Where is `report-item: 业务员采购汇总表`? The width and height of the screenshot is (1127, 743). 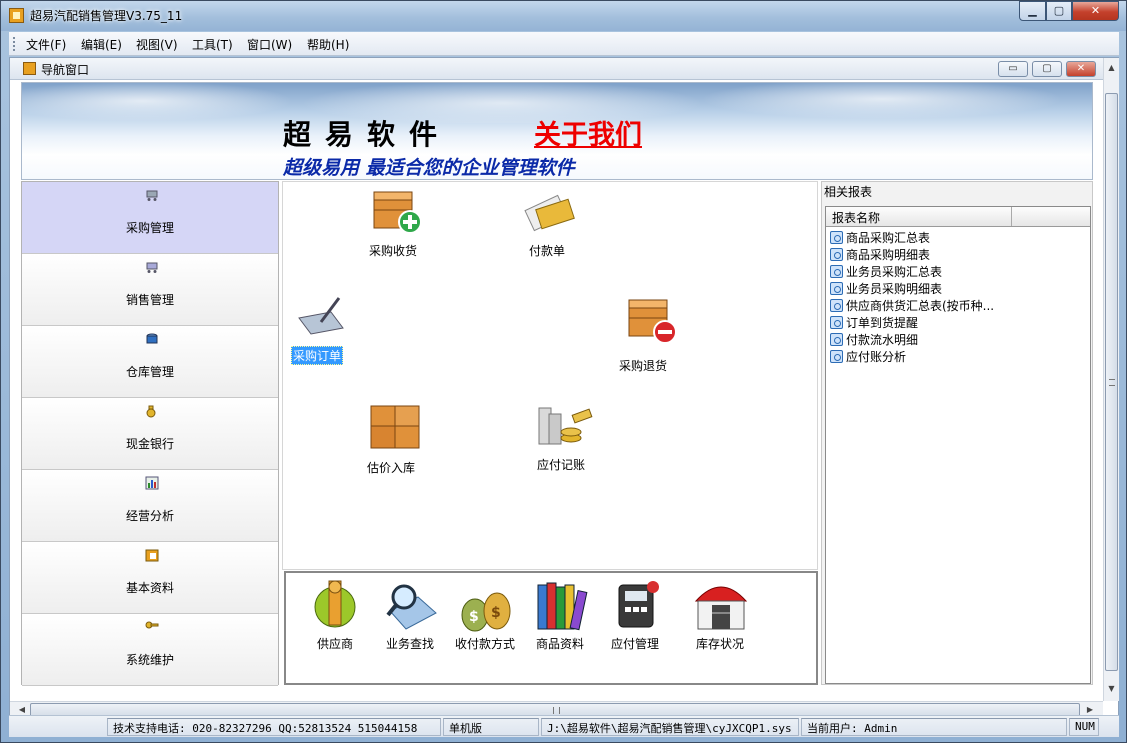 report-item: 业务员采购汇总表 is located at coordinates (886, 271).